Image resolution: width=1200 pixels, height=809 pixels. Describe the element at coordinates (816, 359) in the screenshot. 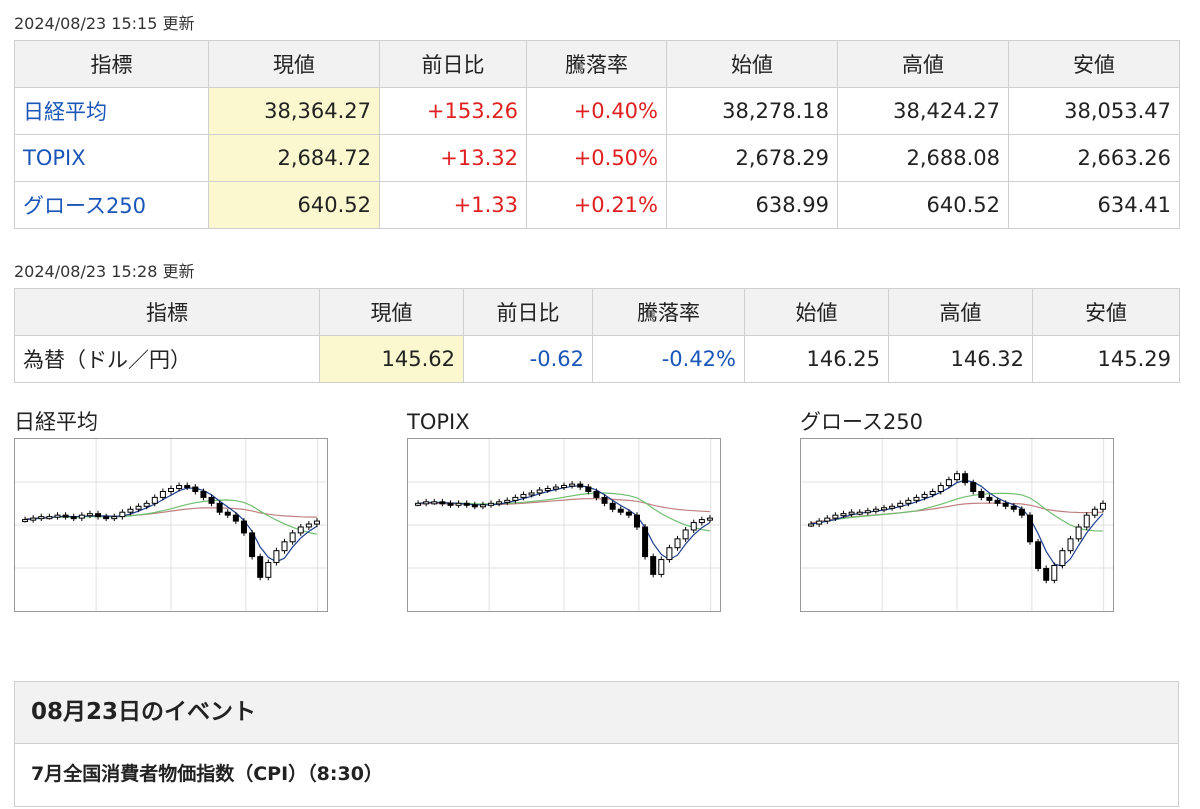

I see `open-value: 146.25` at that location.